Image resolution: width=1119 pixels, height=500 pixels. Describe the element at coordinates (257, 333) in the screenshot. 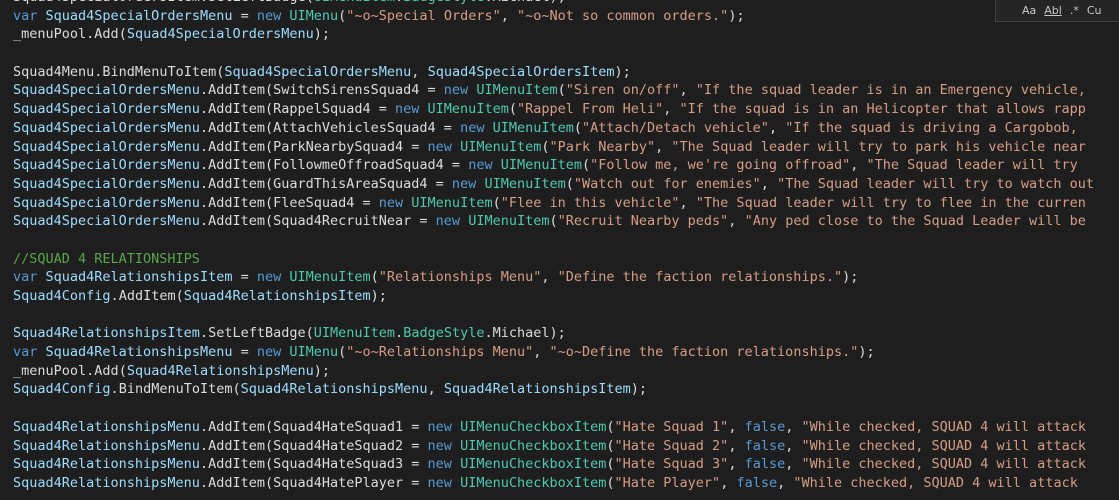

I see `code-token: SetLeftBadge` at that location.